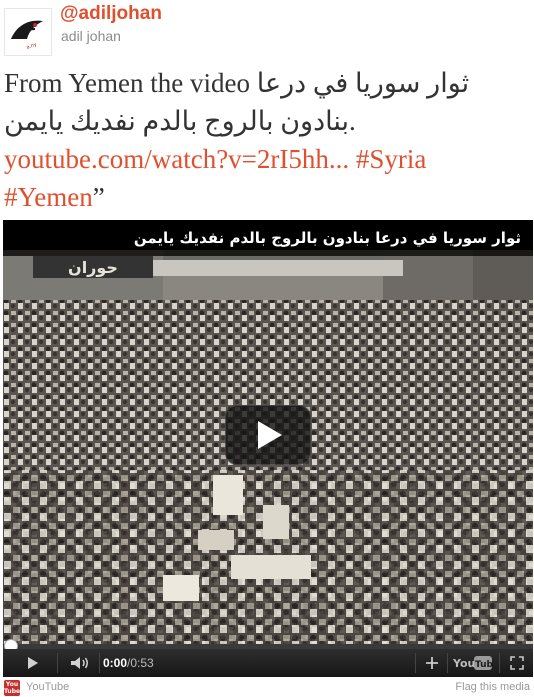  I want to click on tweet-header: a.ny @adiljohan adil johan, so click(267, 30).